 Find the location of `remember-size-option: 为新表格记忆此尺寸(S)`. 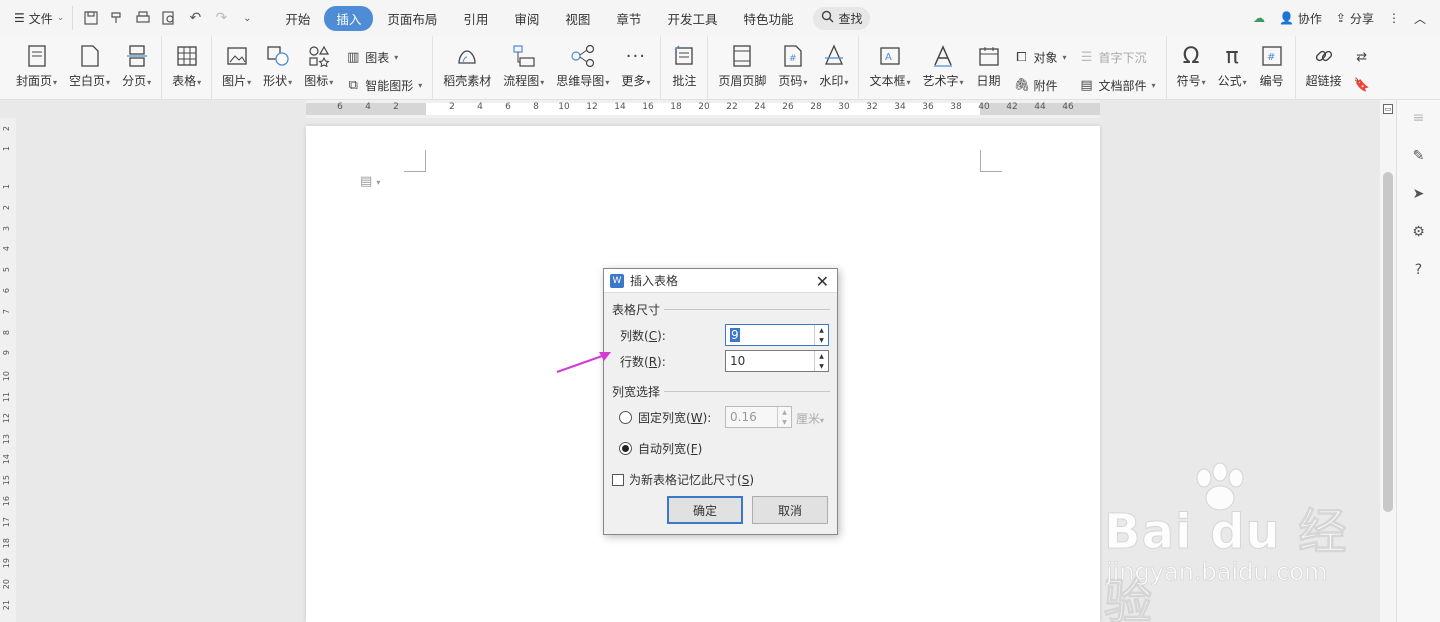

remember-size-option: 为新表格记忆此尺寸(S) is located at coordinates (683, 479).